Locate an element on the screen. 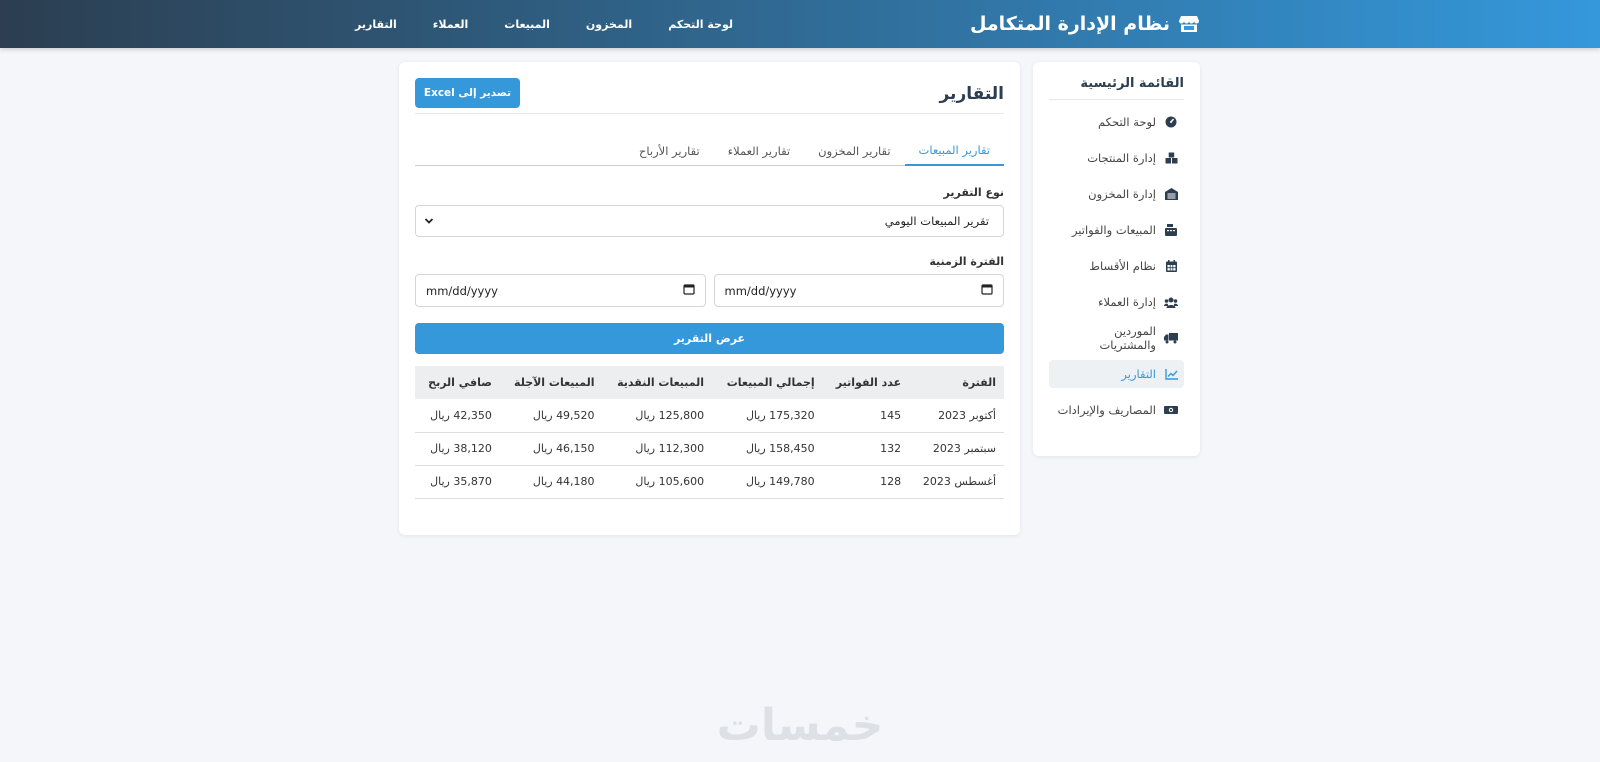  table-cell: 49,520 ريال is located at coordinates (551, 416).